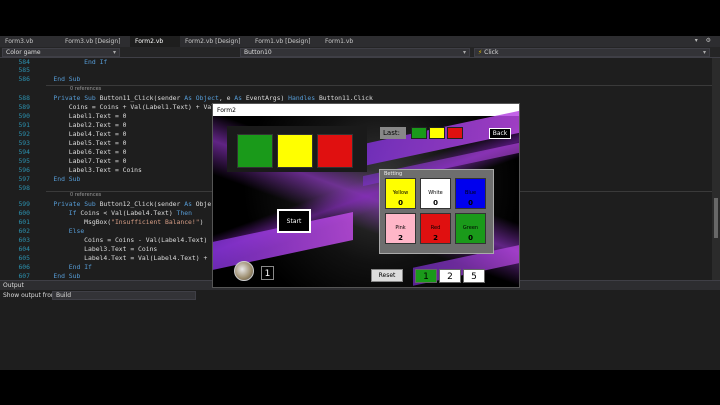 Image resolution: width=720 pixels, height=405 pixels. What do you see at coordinates (480, 52) in the screenshot?
I see `lightning-icon: ⚡` at bounding box center [480, 52].